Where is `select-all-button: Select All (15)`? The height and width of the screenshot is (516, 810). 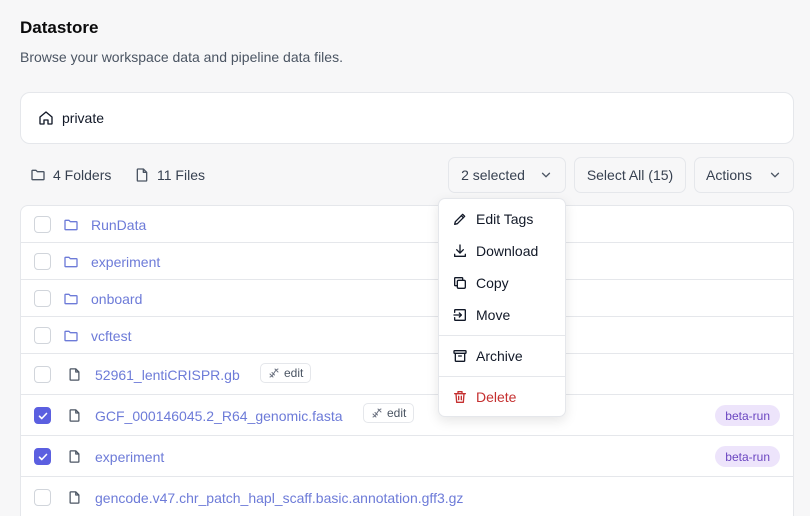
select-all-button: Select All (15) is located at coordinates (630, 175).